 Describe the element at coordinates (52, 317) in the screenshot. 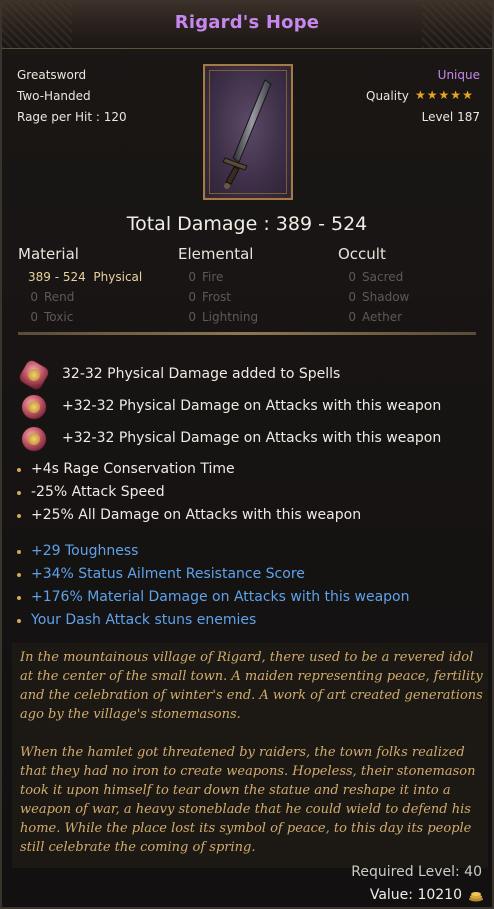

I see `material-toxic: 0 Toxic` at that location.